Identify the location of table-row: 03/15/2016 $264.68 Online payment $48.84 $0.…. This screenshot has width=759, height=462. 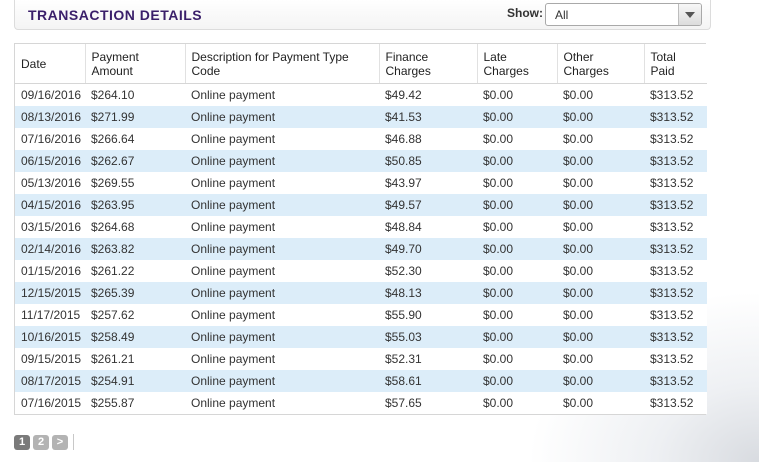
(361, 227).